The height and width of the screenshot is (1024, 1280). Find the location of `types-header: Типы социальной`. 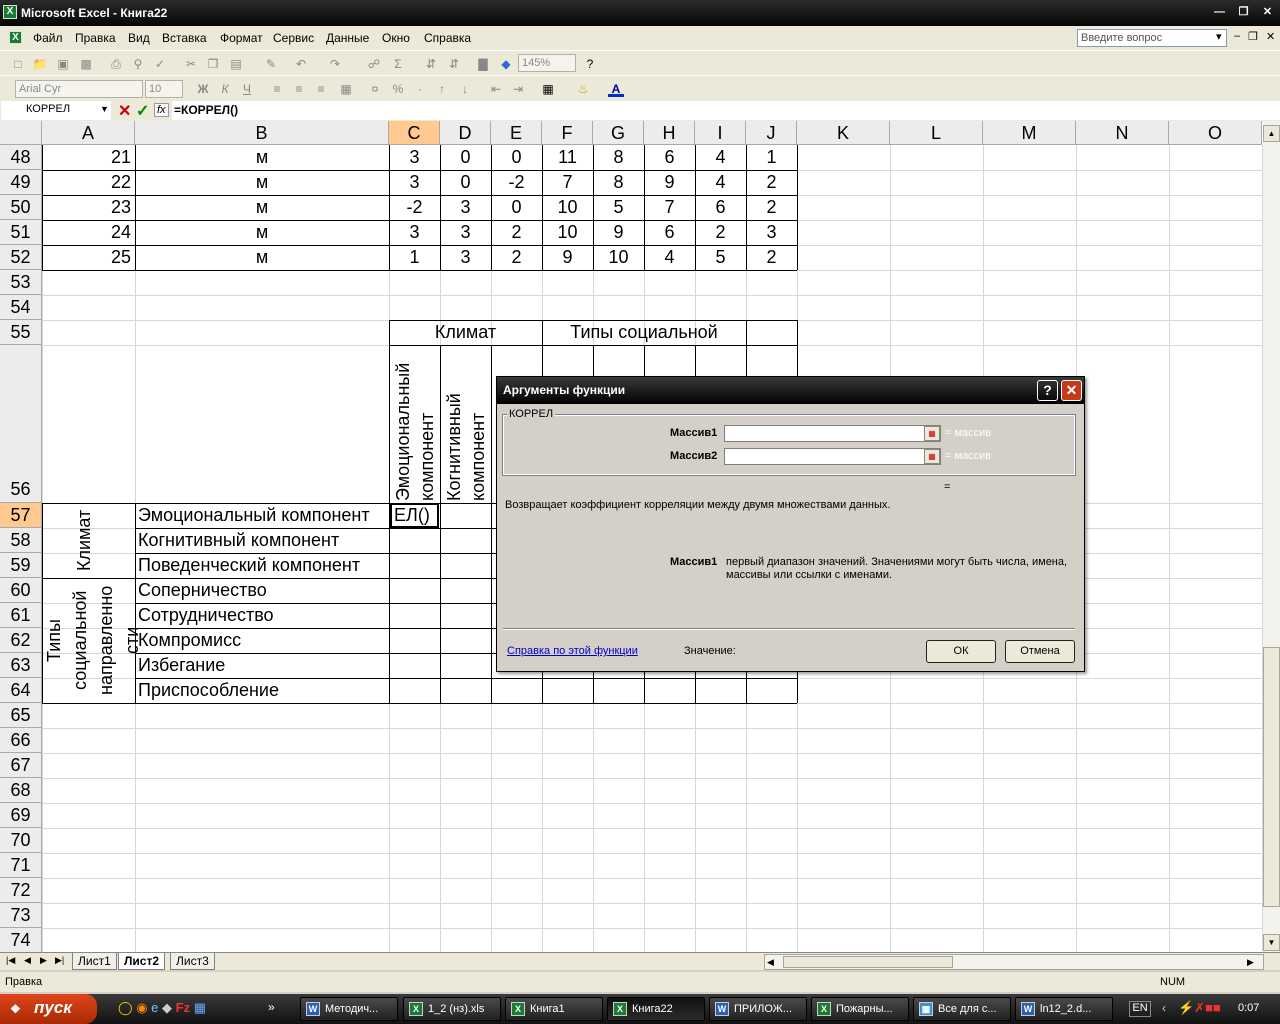

types-header: Типы социальной is located at coordinates (644, 332).